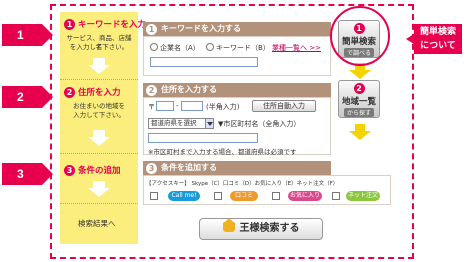  I want to click on callout-line-2: について, so click(438, 46).